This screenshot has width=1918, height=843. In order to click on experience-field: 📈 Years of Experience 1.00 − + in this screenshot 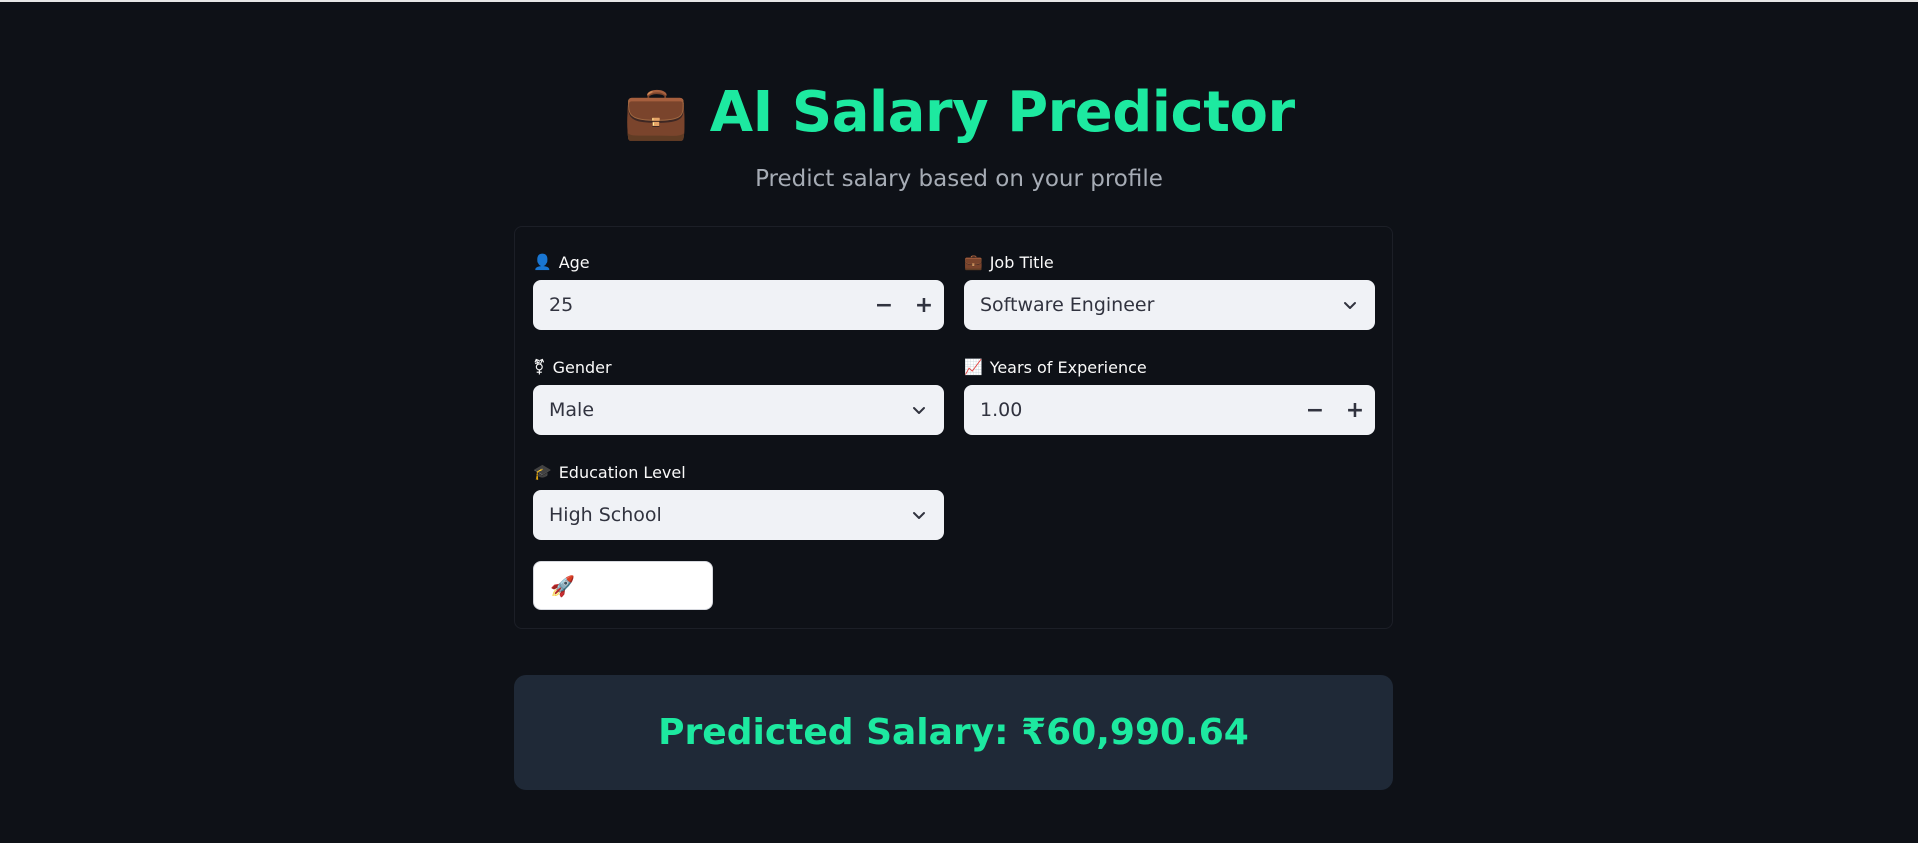, I will do `click(1169, 396)`.